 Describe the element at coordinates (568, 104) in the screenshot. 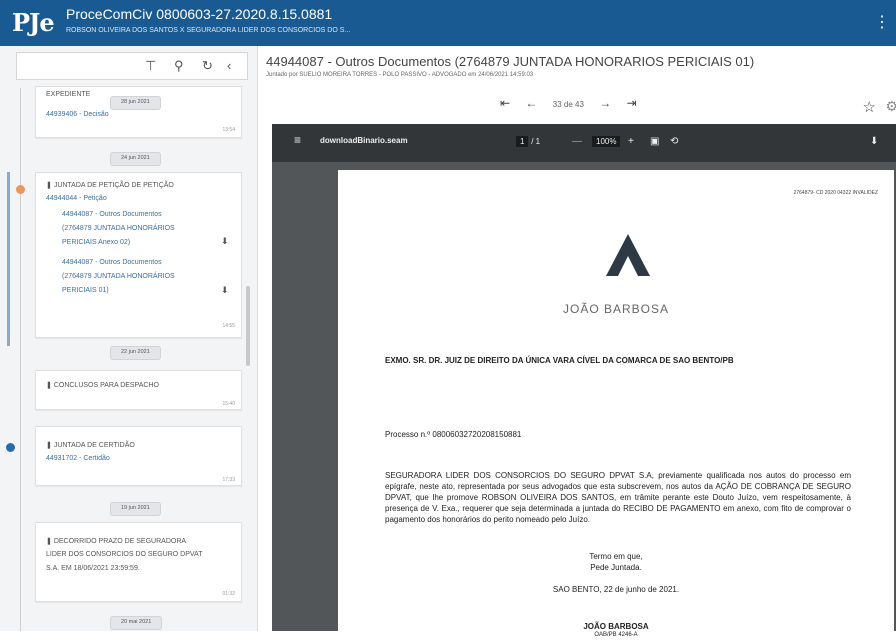

I see `page-counter: 33 de 43` at that location.